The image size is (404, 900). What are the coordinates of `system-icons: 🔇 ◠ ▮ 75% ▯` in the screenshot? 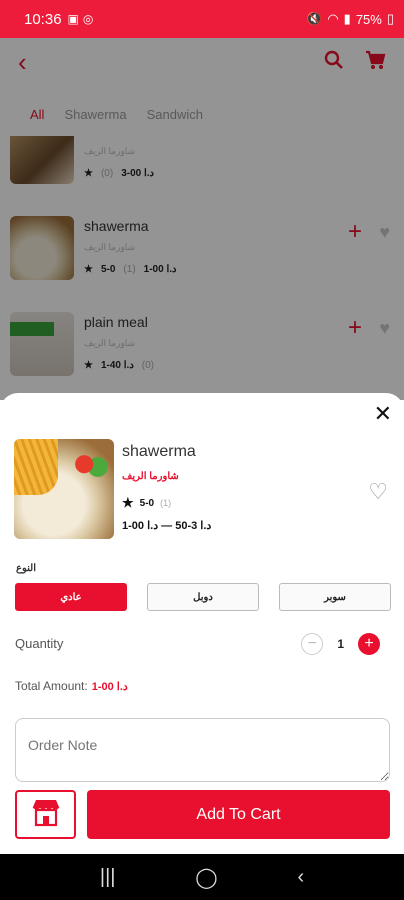 It's located at (350, 19).